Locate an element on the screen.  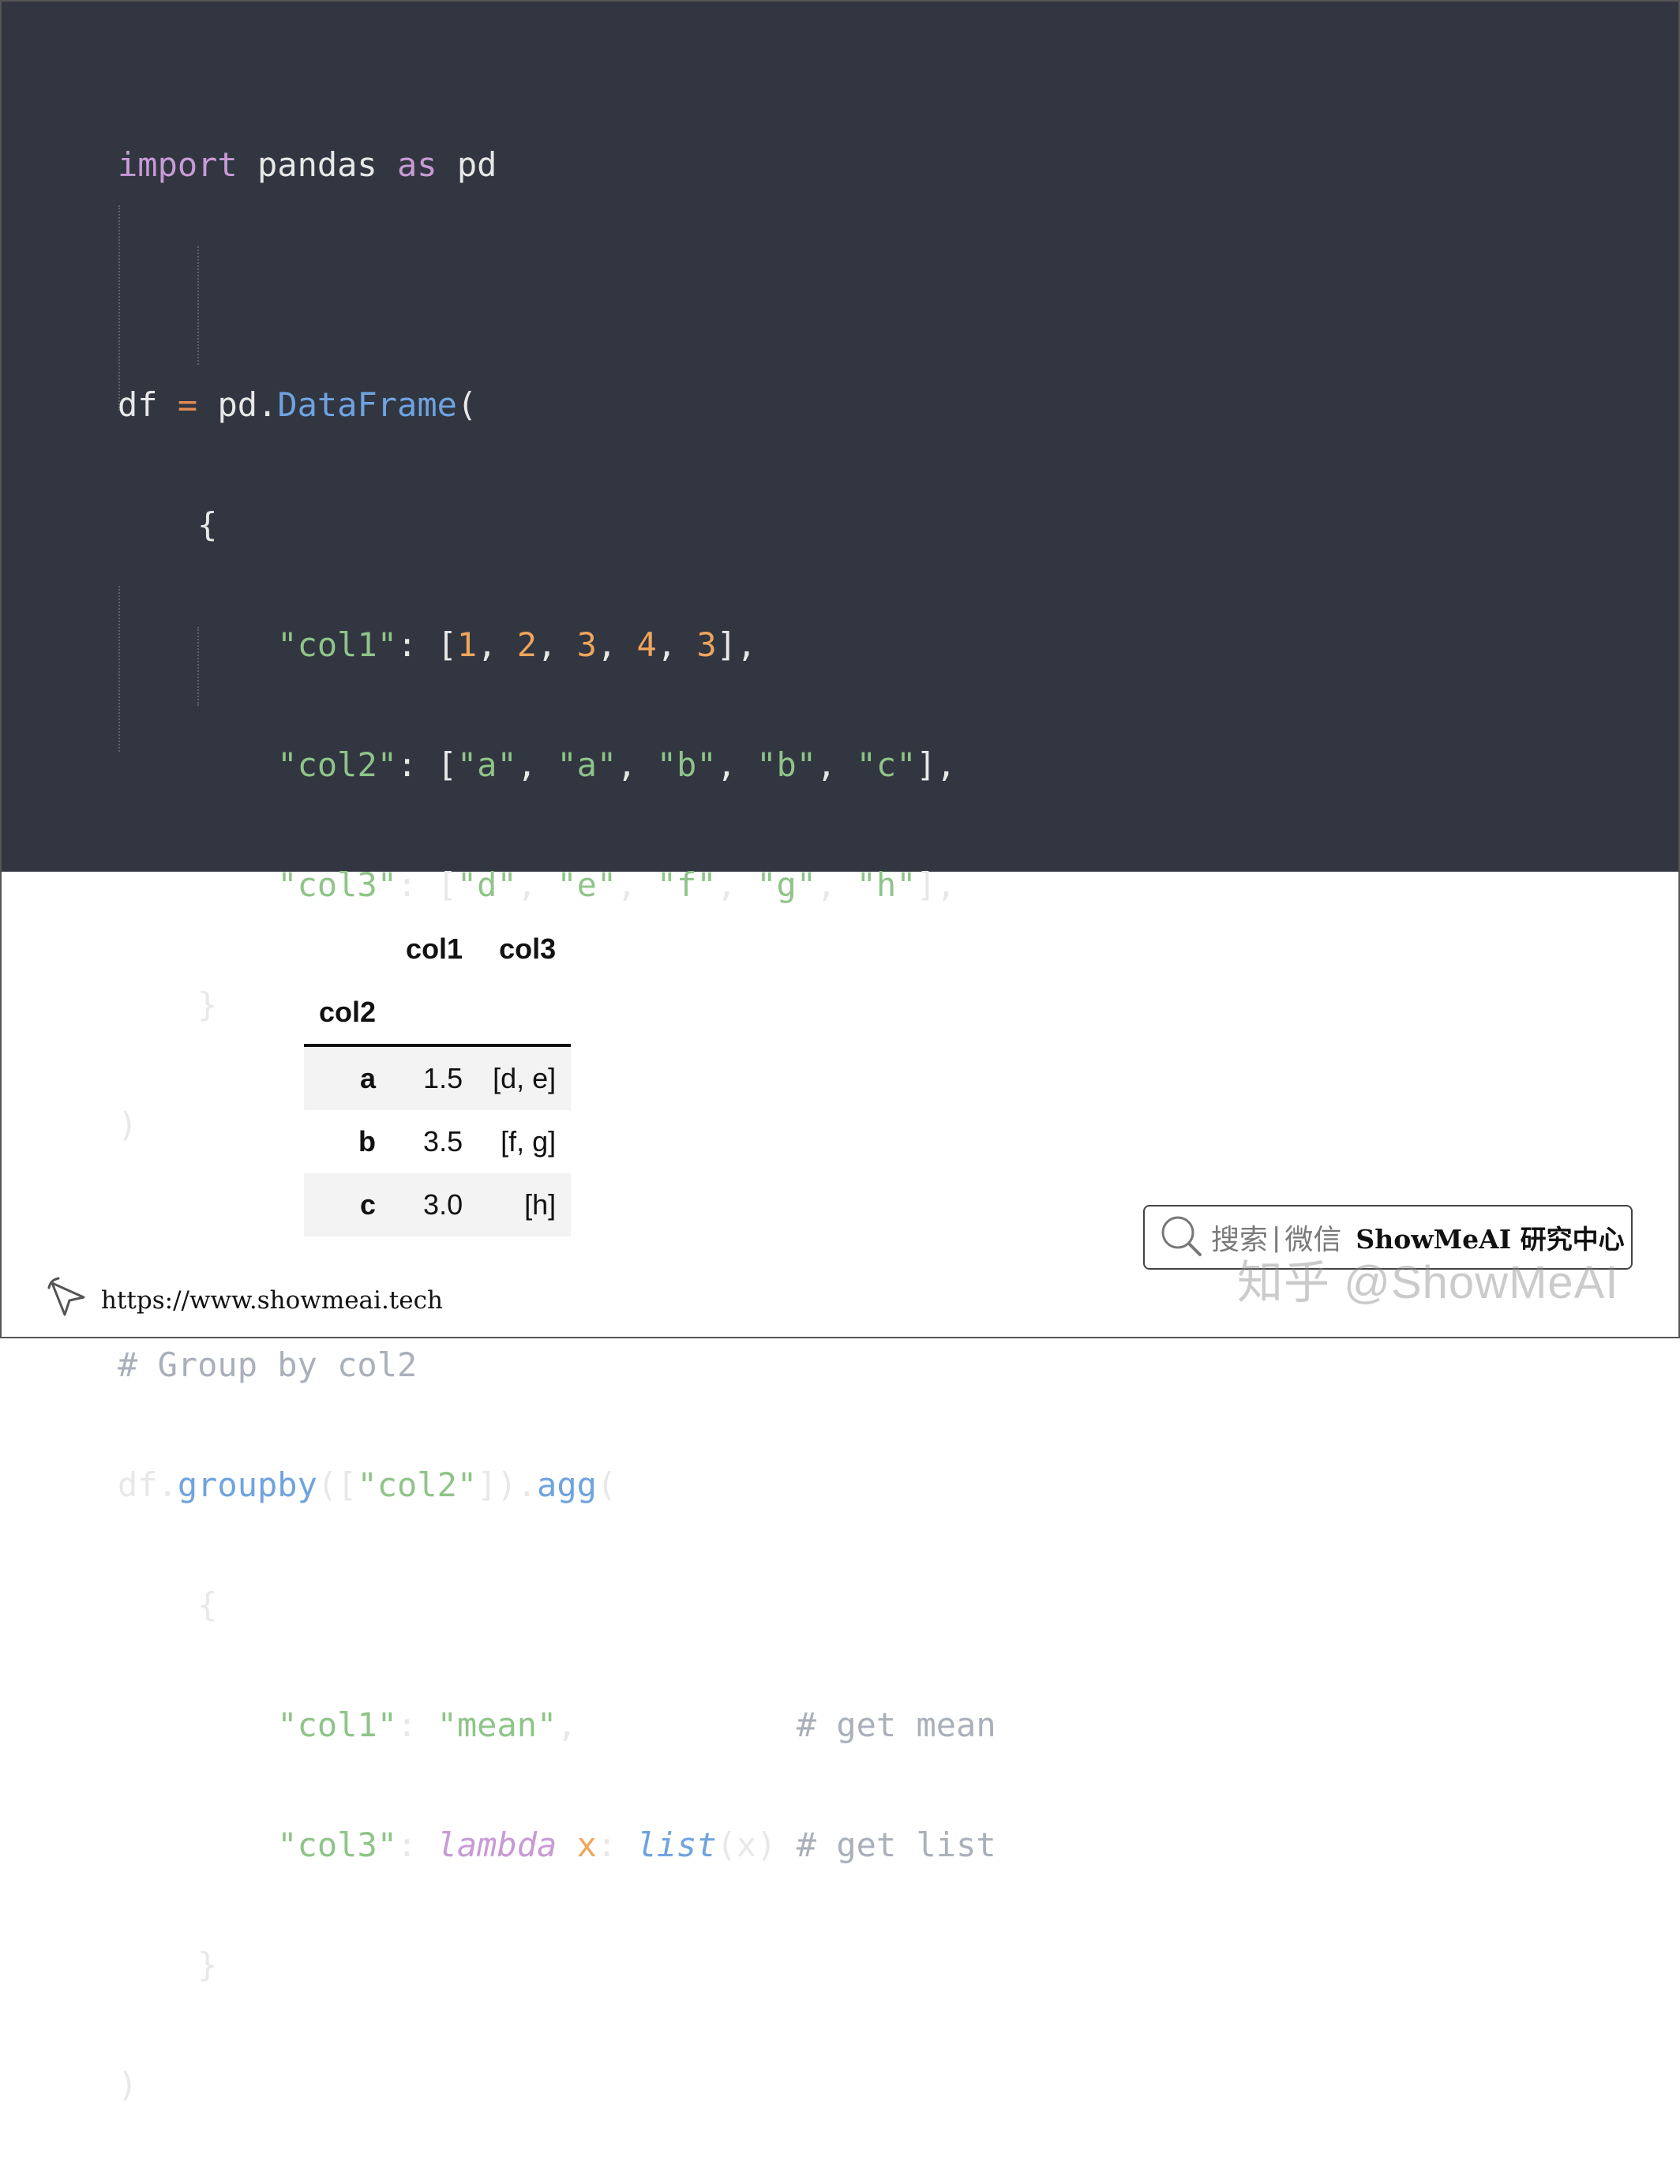
code-line-13: { is located at coordinates (557, 1605).